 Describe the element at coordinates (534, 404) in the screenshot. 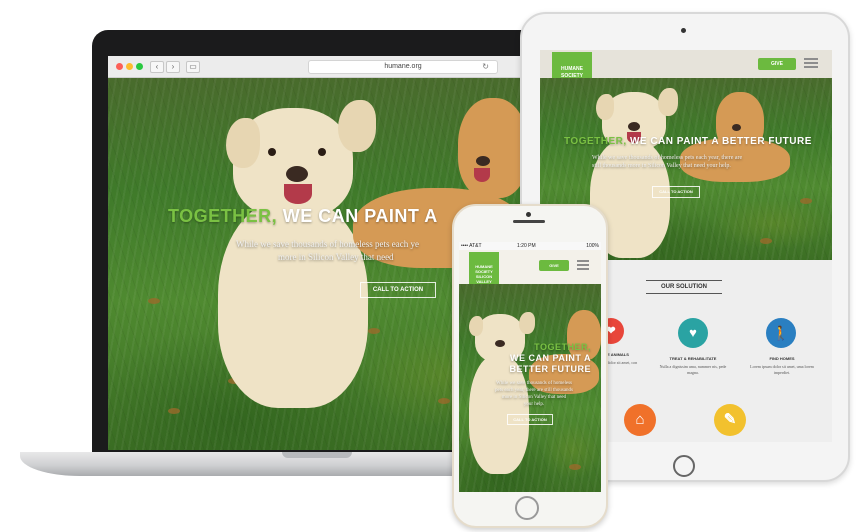

I see `subtitle-line: your help.` at that location.